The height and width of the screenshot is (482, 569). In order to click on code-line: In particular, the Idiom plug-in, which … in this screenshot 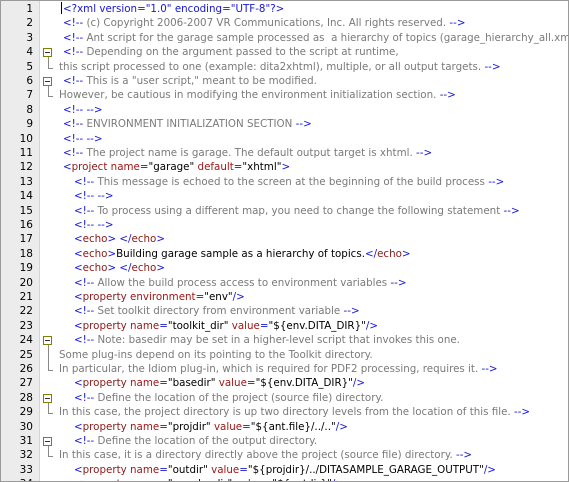, I will do `click(278, 369)`.